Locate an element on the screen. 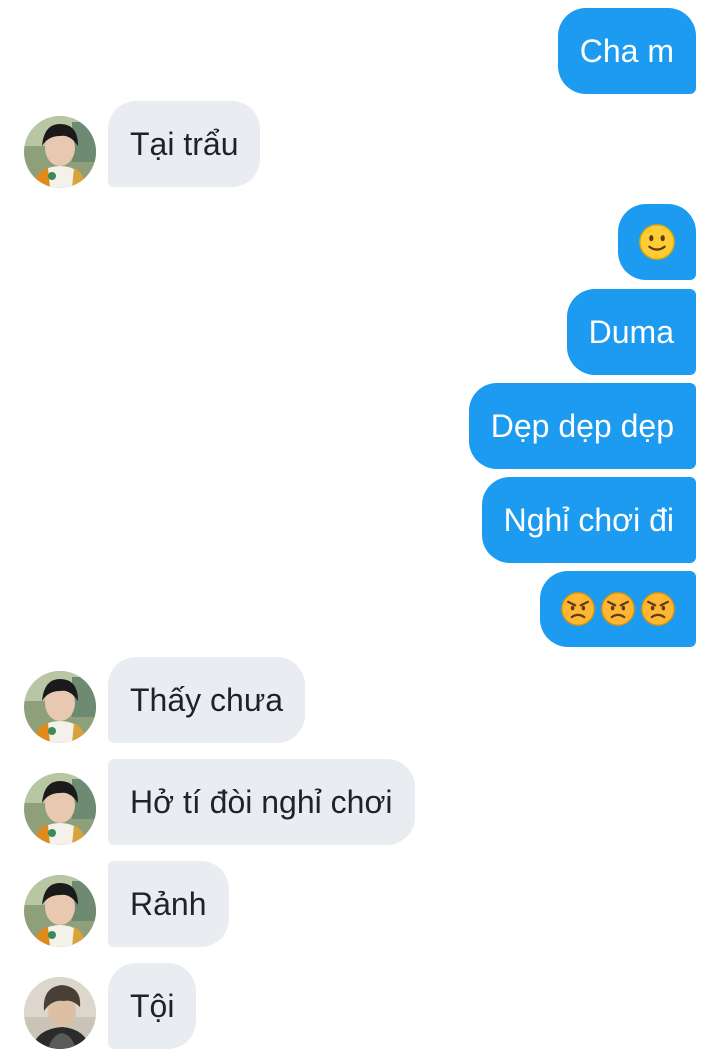  incoming-message: Tội is located at coordinates (152, 1006).